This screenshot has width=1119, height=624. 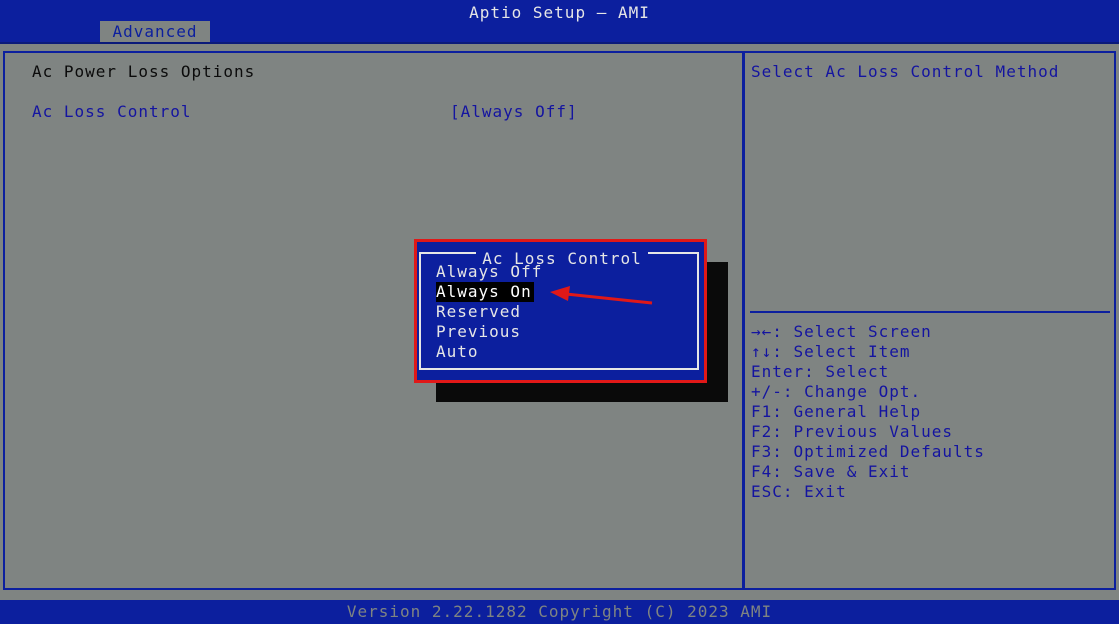 What do you see at coordinates (144, 71) in the screenshot?
I see `section-title: Ac Power Loss Options` at bounding box center [144, 71].